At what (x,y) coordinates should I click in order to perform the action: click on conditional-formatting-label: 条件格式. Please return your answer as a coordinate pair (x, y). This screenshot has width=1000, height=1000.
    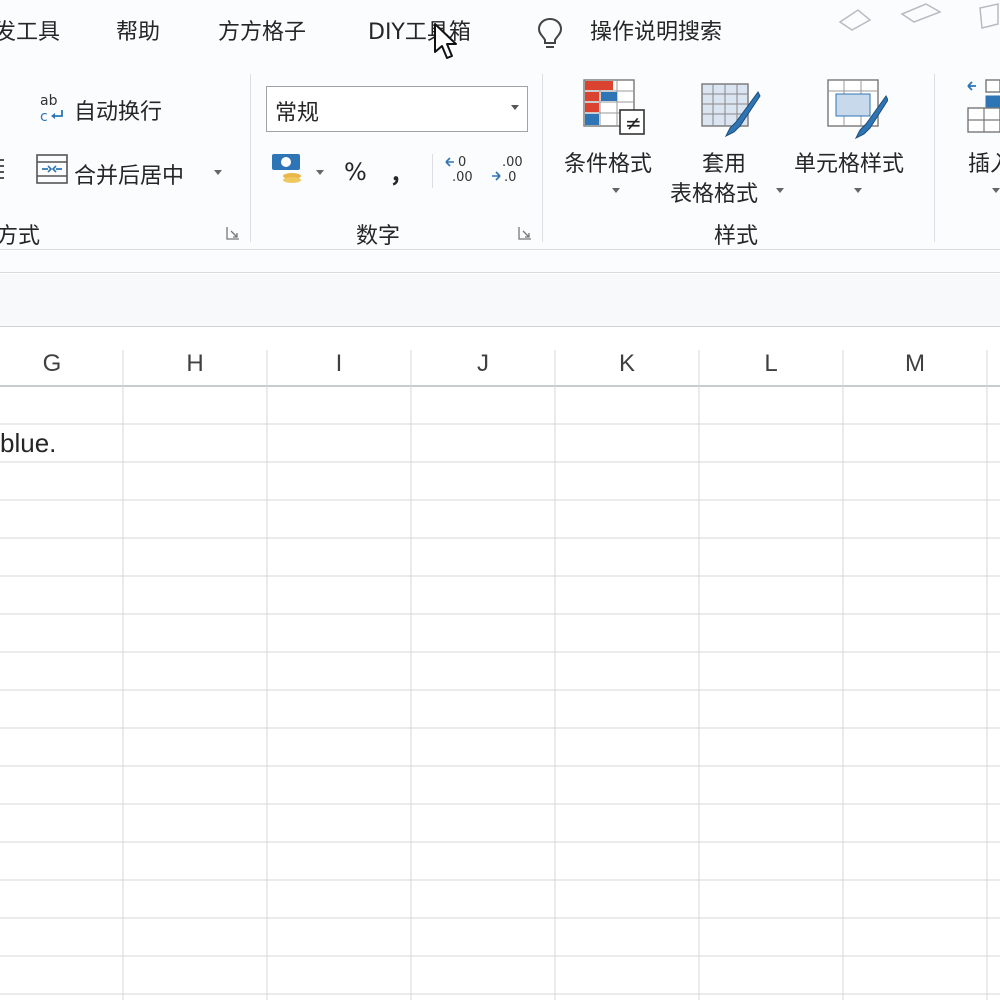
    Looking at the image, I should click on (608, 164).